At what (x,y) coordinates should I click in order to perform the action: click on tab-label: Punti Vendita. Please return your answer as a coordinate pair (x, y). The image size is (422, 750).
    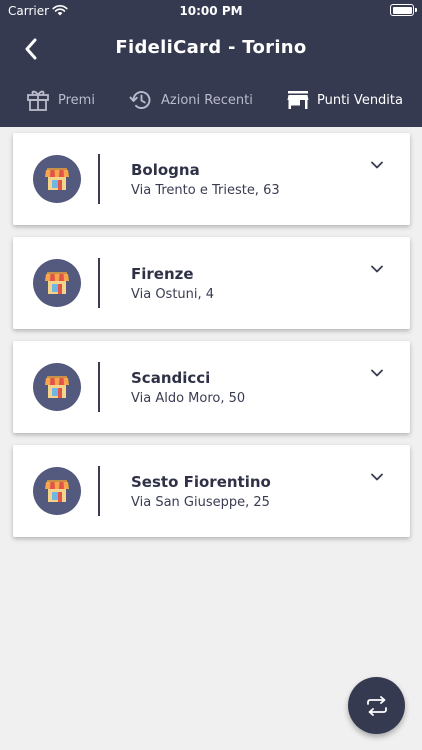
    Looking at the image, I should click on (360, 100).